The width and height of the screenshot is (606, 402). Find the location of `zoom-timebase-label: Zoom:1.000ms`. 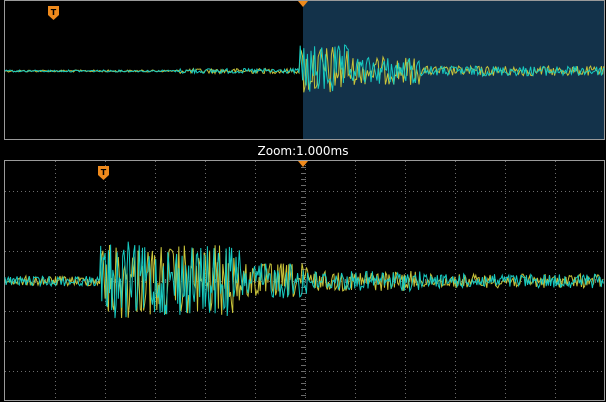

zoom-timebase-label: Zoom:1.000ms is located at coordinates (303, 151).